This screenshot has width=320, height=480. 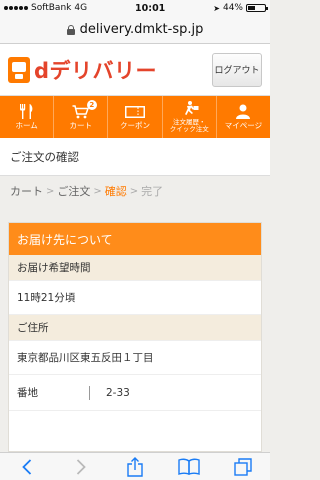 I want to click on banchi-label: 番地, so click(x=27, y=393).